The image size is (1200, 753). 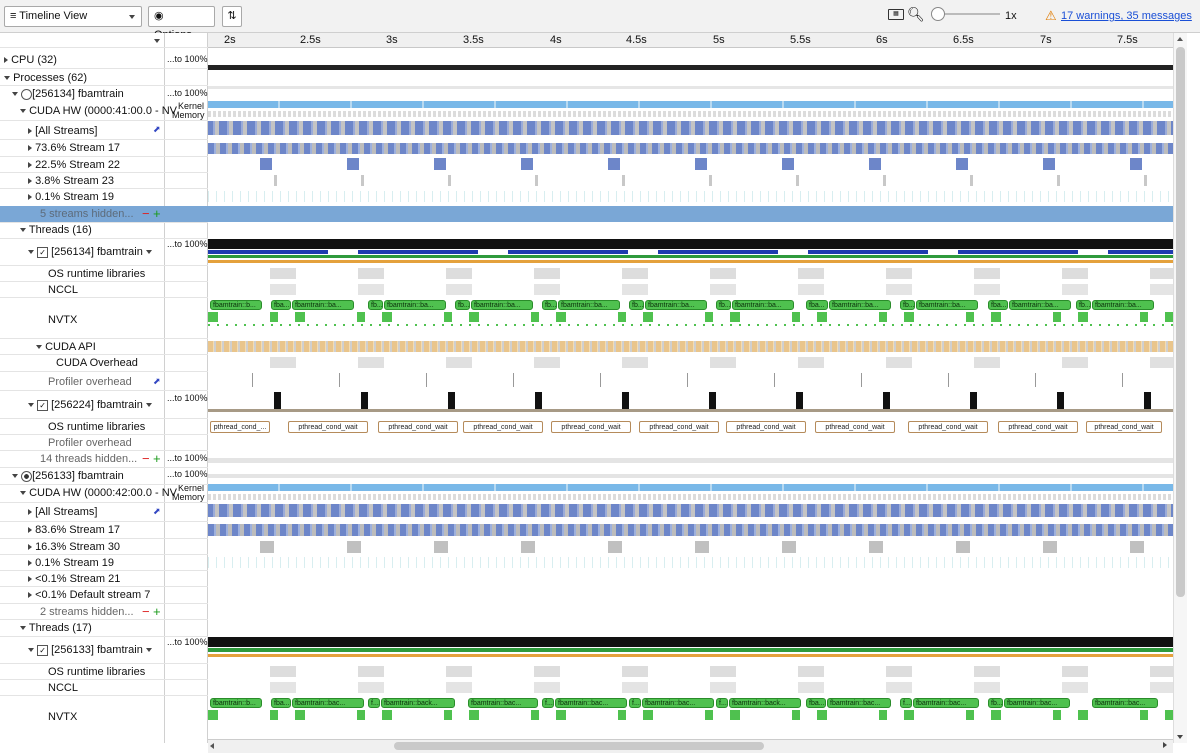 I want to click on memory-track, so click(x=690, y=104).